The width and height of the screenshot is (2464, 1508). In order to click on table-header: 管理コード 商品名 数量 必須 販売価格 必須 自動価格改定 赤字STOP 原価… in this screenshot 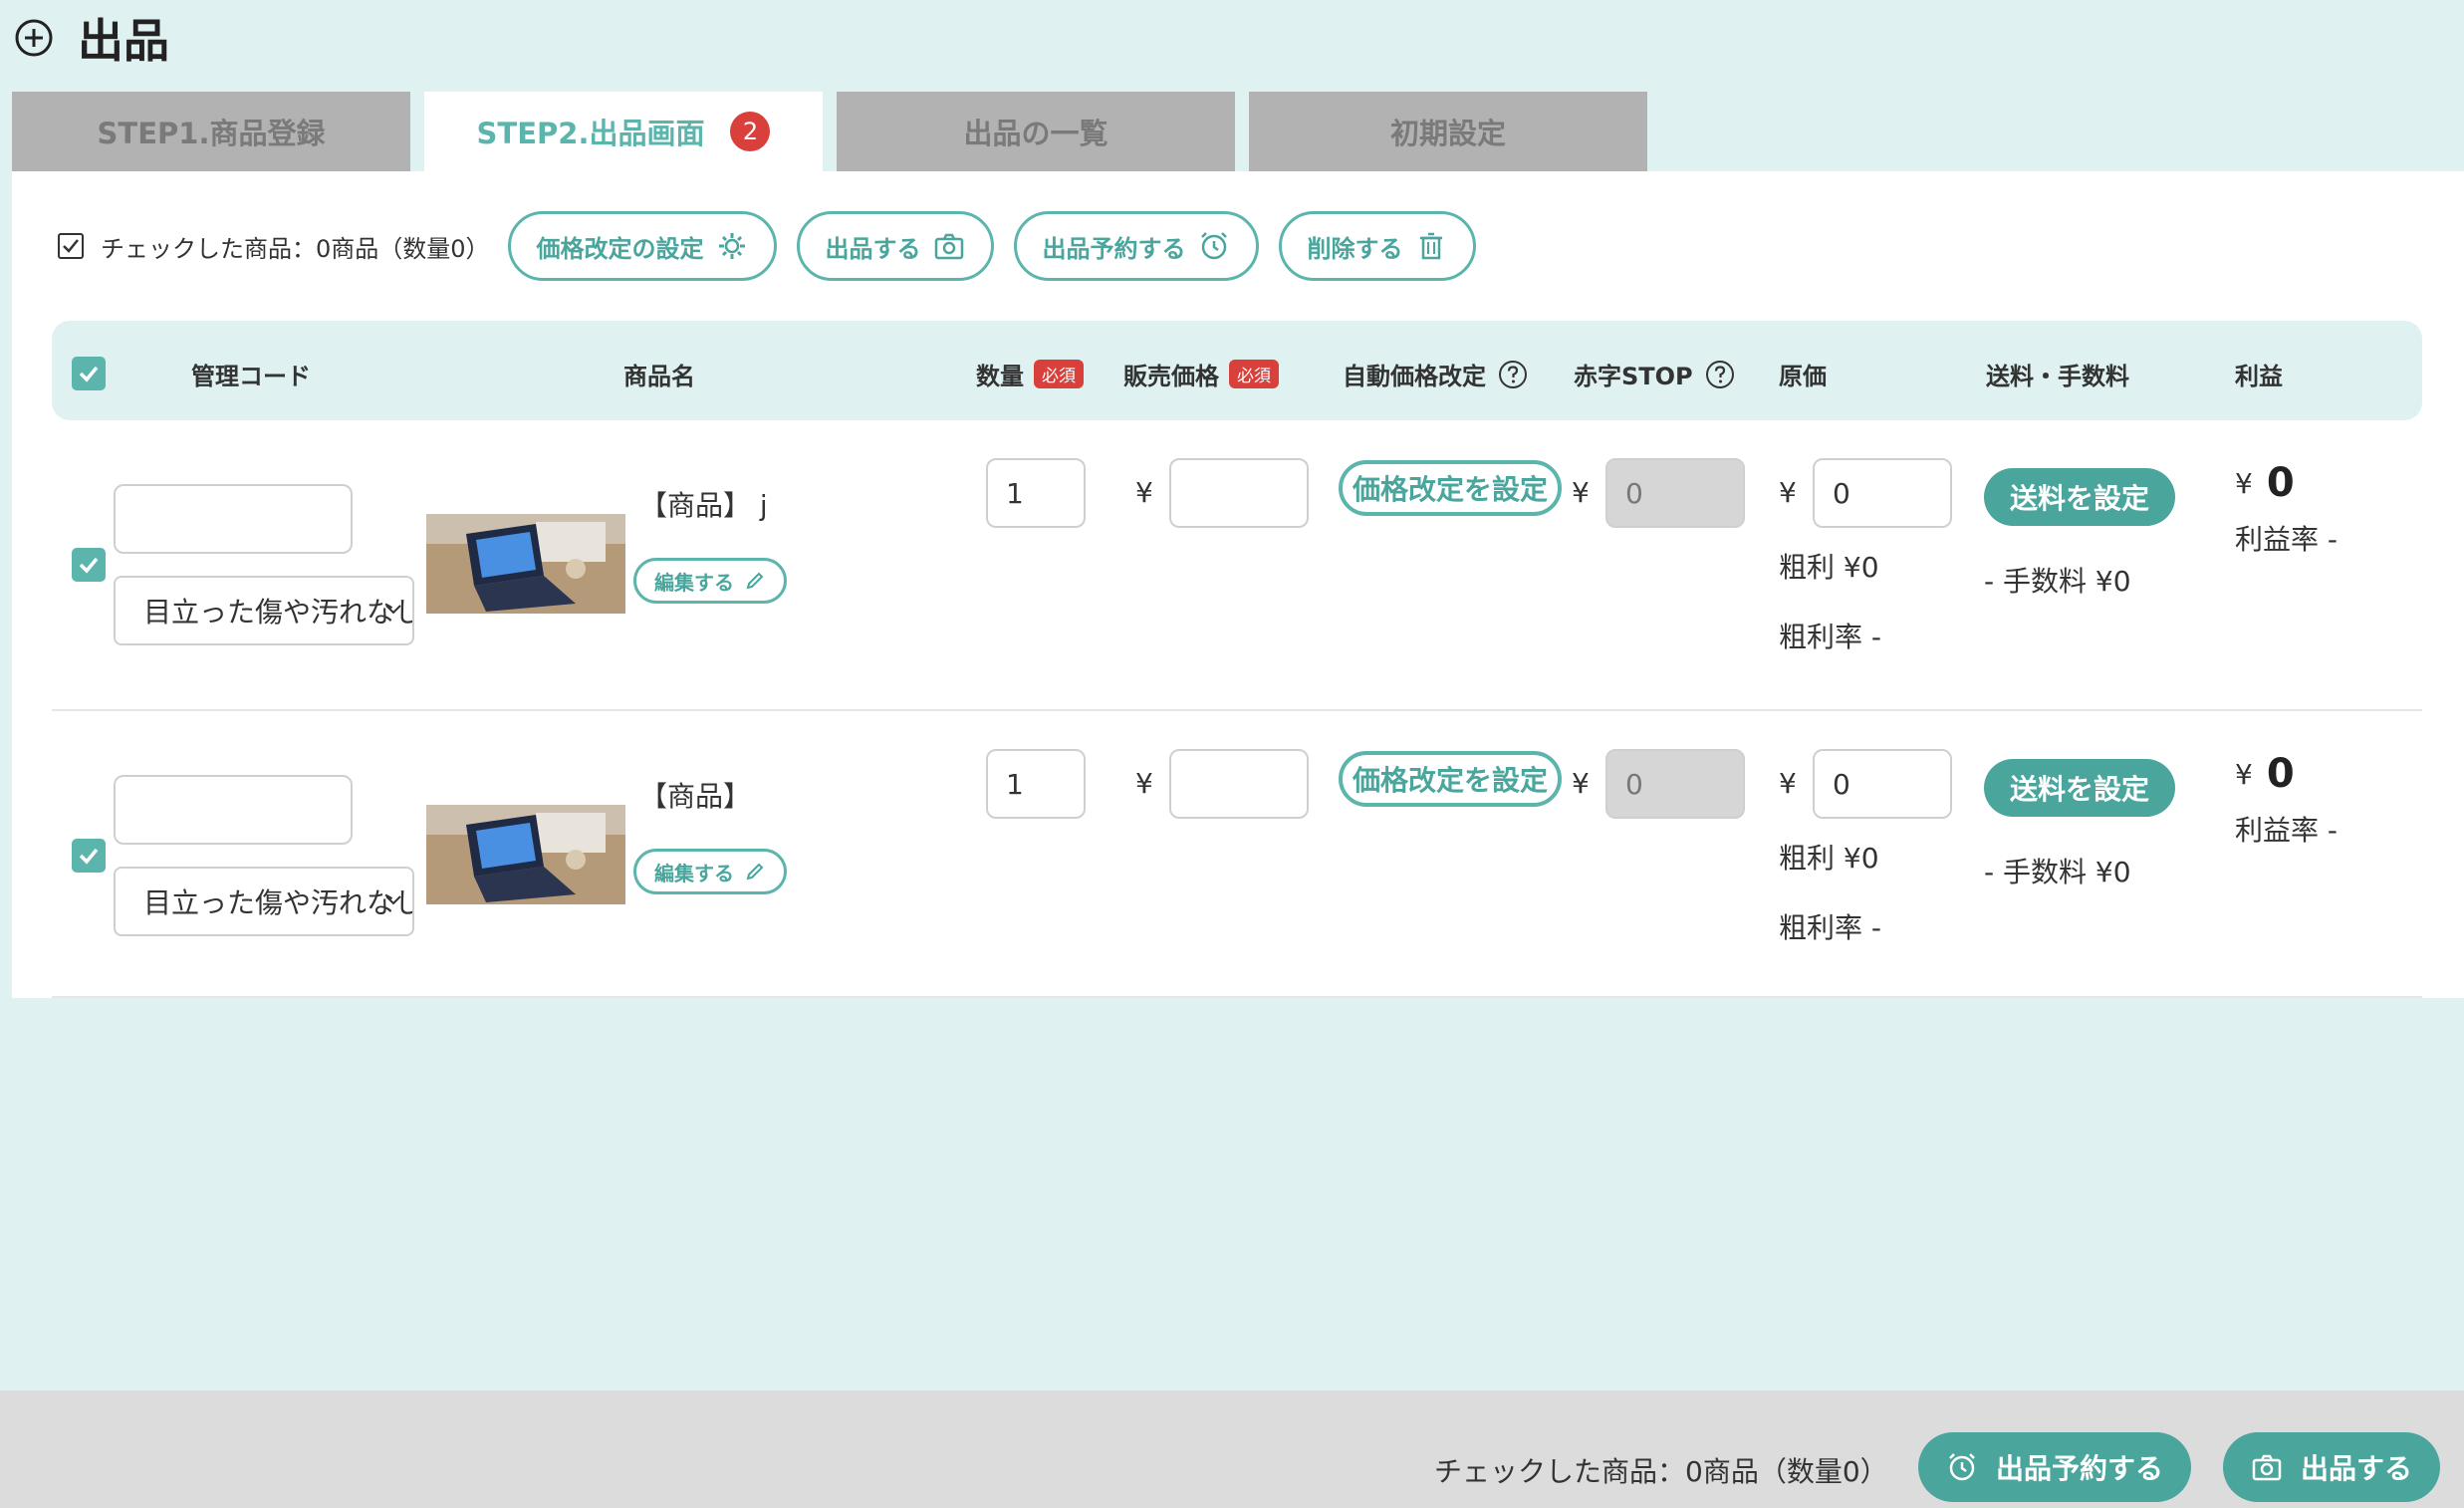, I will do `click(1237, 370)`.